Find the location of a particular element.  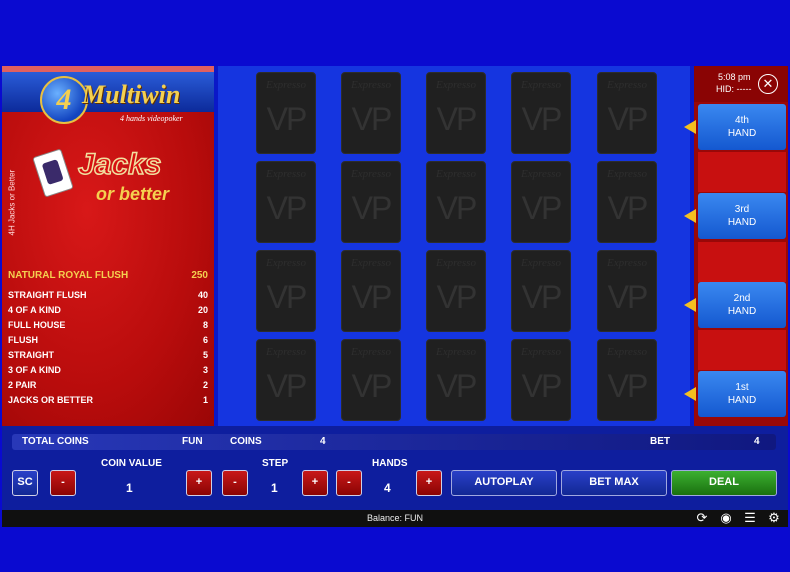

deal-button: DEAL is located at coordinates (724, 483).